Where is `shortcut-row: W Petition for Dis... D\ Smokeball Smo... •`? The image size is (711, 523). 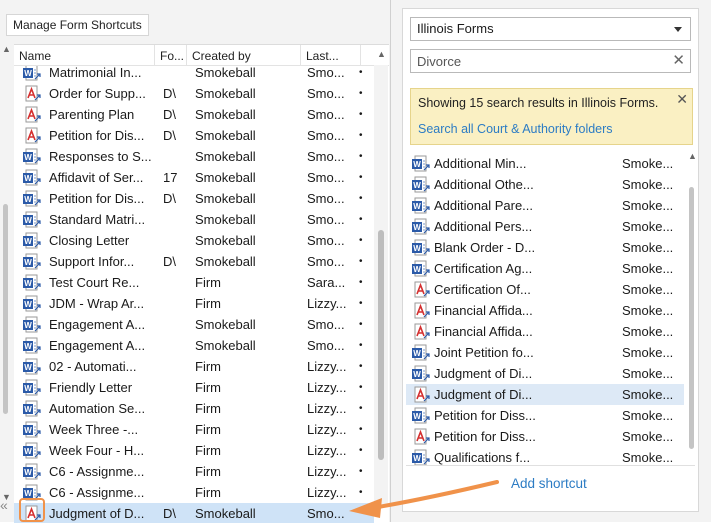 shortcut-row: W Petition for Dis... D\ Smokeball Smo... • is located at coordinates (194, 198).